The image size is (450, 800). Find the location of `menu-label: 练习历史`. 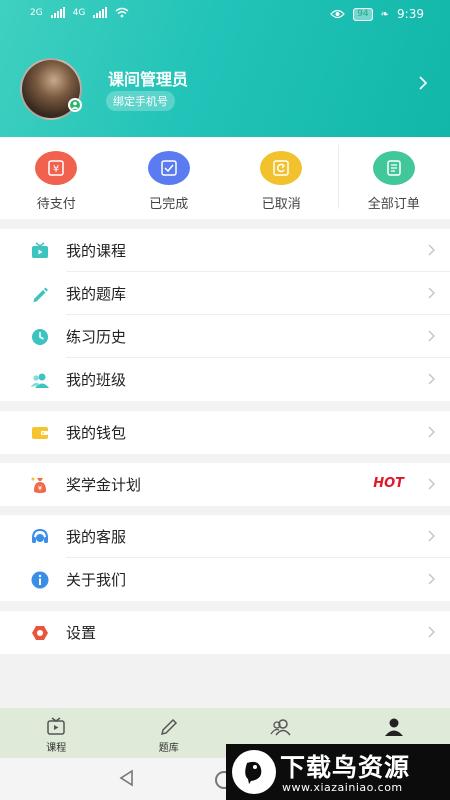

menu-label: 练习历史 is located at coordinates (96, 337).